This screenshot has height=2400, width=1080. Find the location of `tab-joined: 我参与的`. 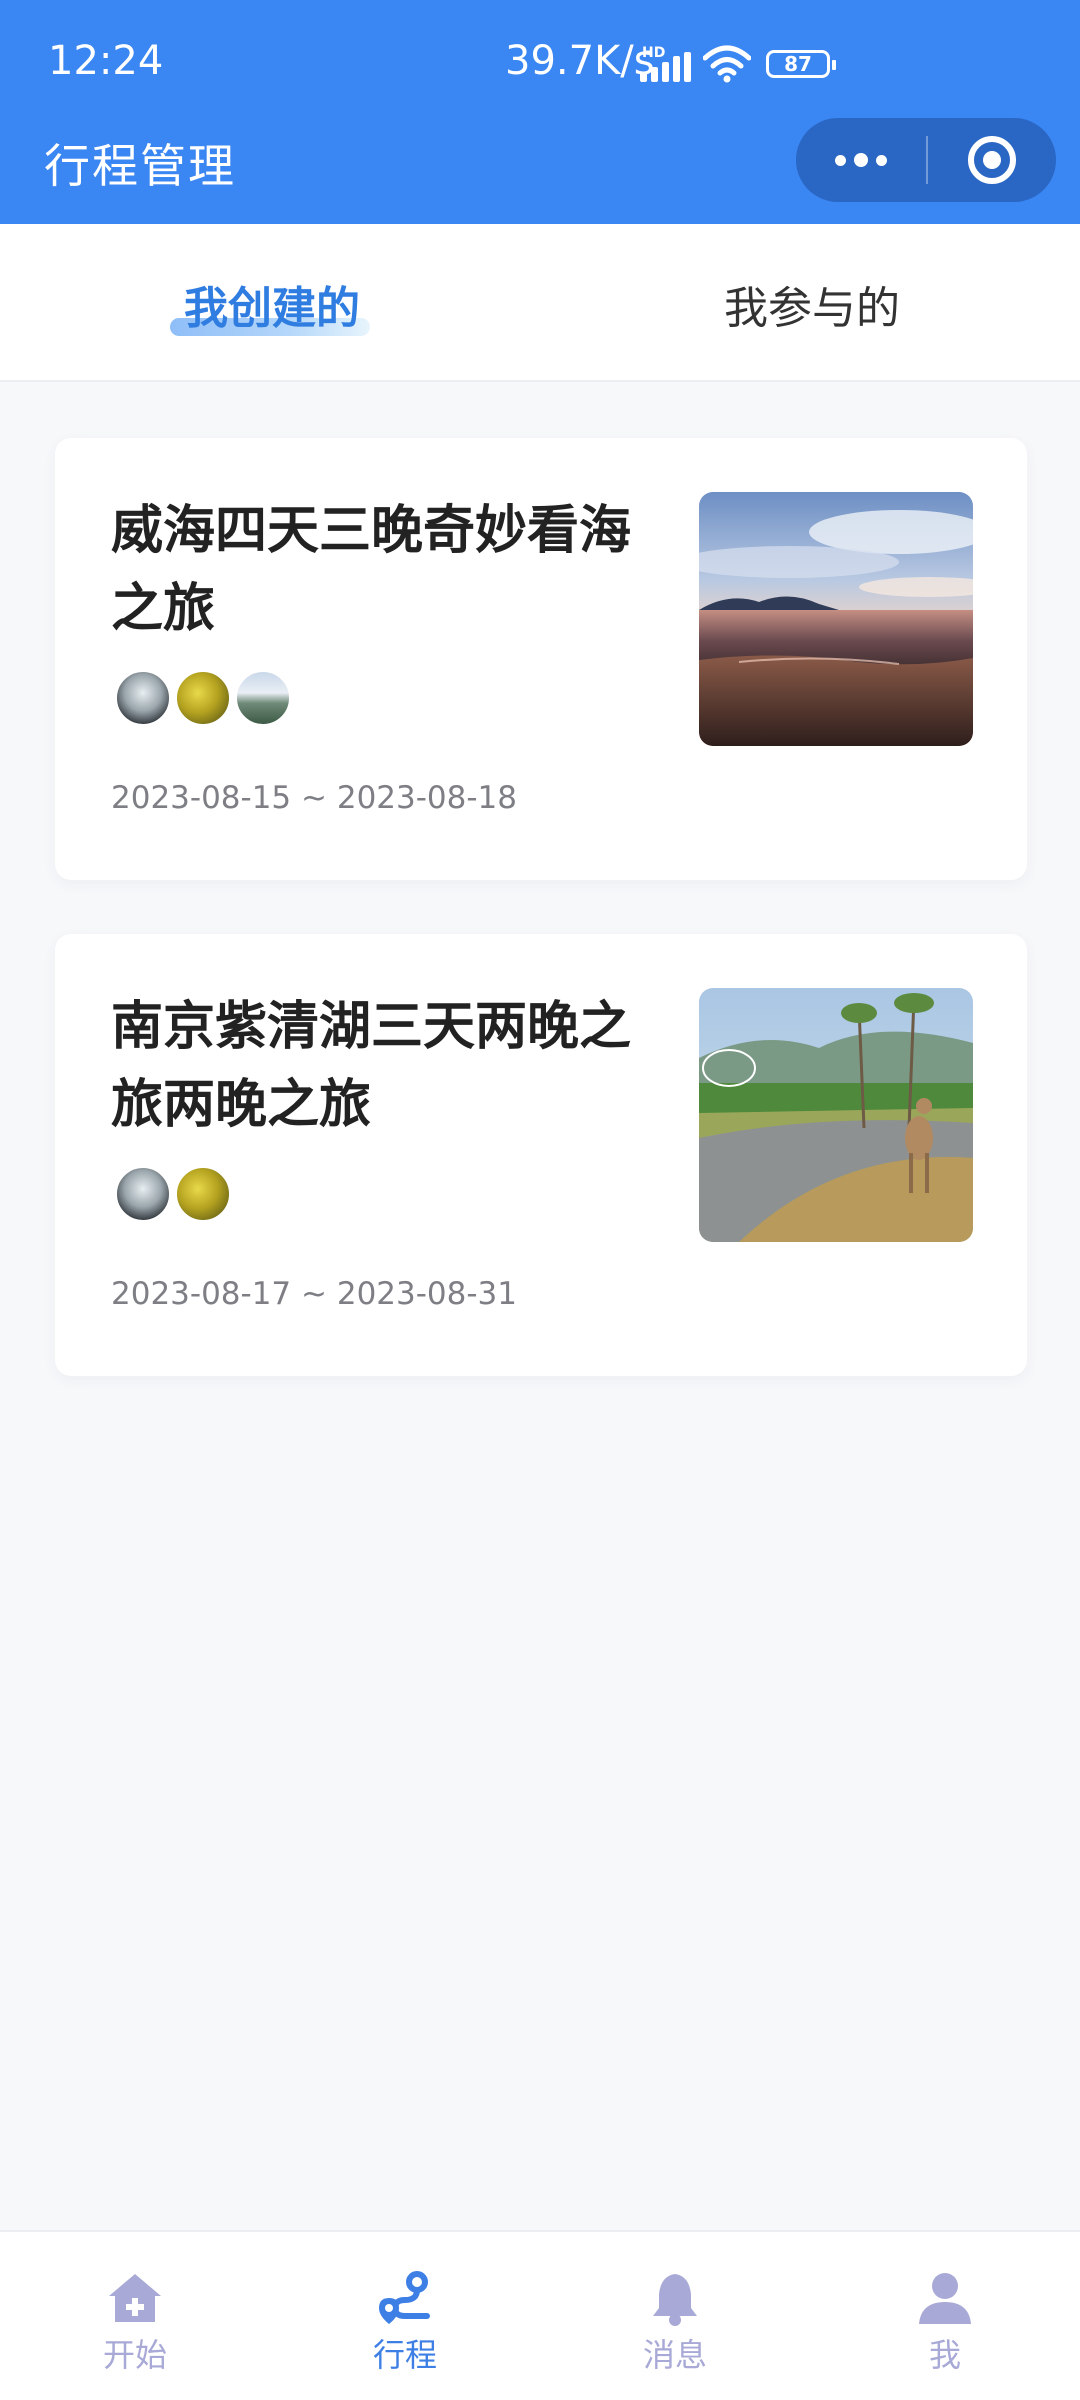

tab-joined: 我参与的 is located at coordinates (812, 304).